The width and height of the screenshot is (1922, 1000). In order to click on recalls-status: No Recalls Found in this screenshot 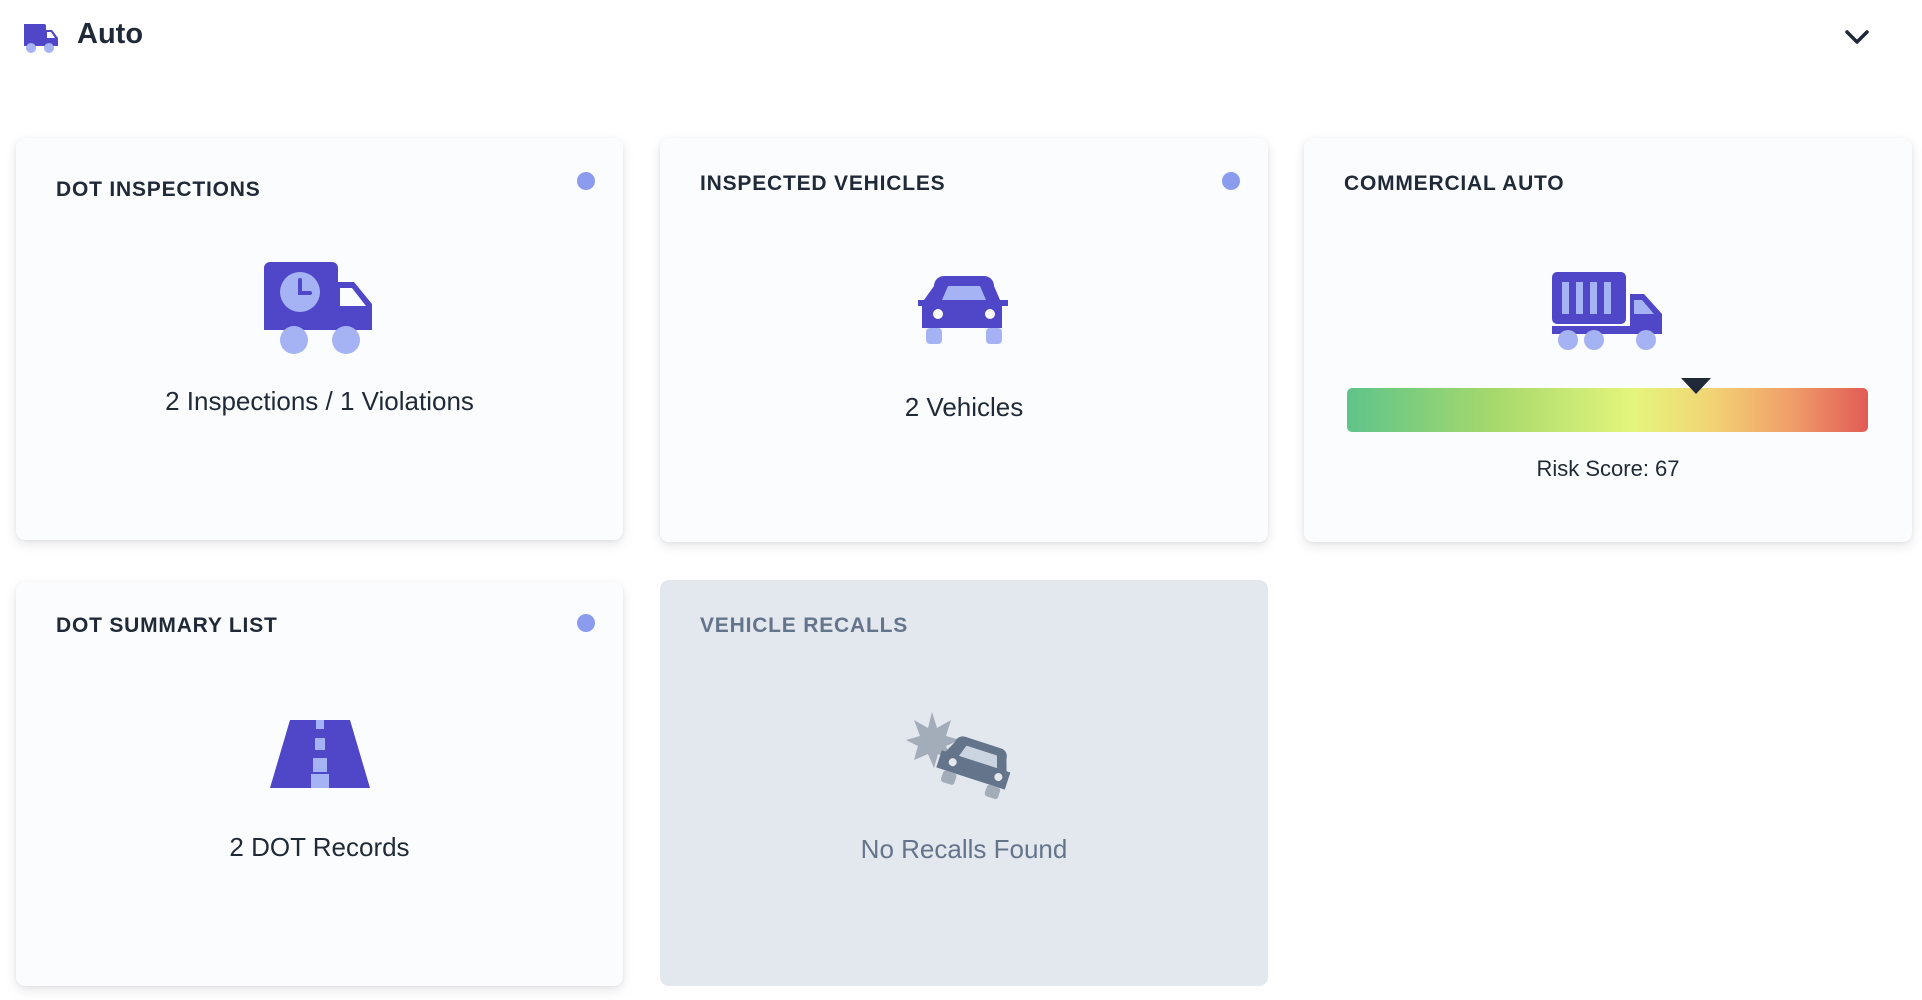, I will do `click(964, 849)`.